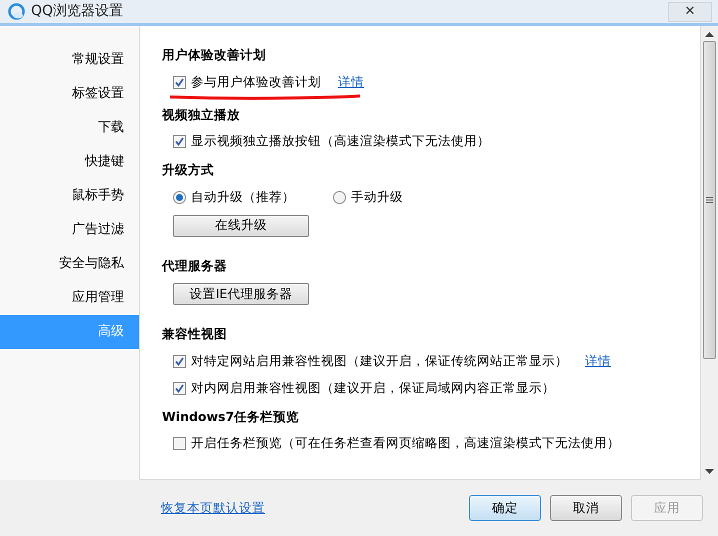 The image size is (718, 536). What do you see at coordinates (69, 60) in the screenshot?
I see `sidebar-item: 常规设置` at bounding box center [69, 60].